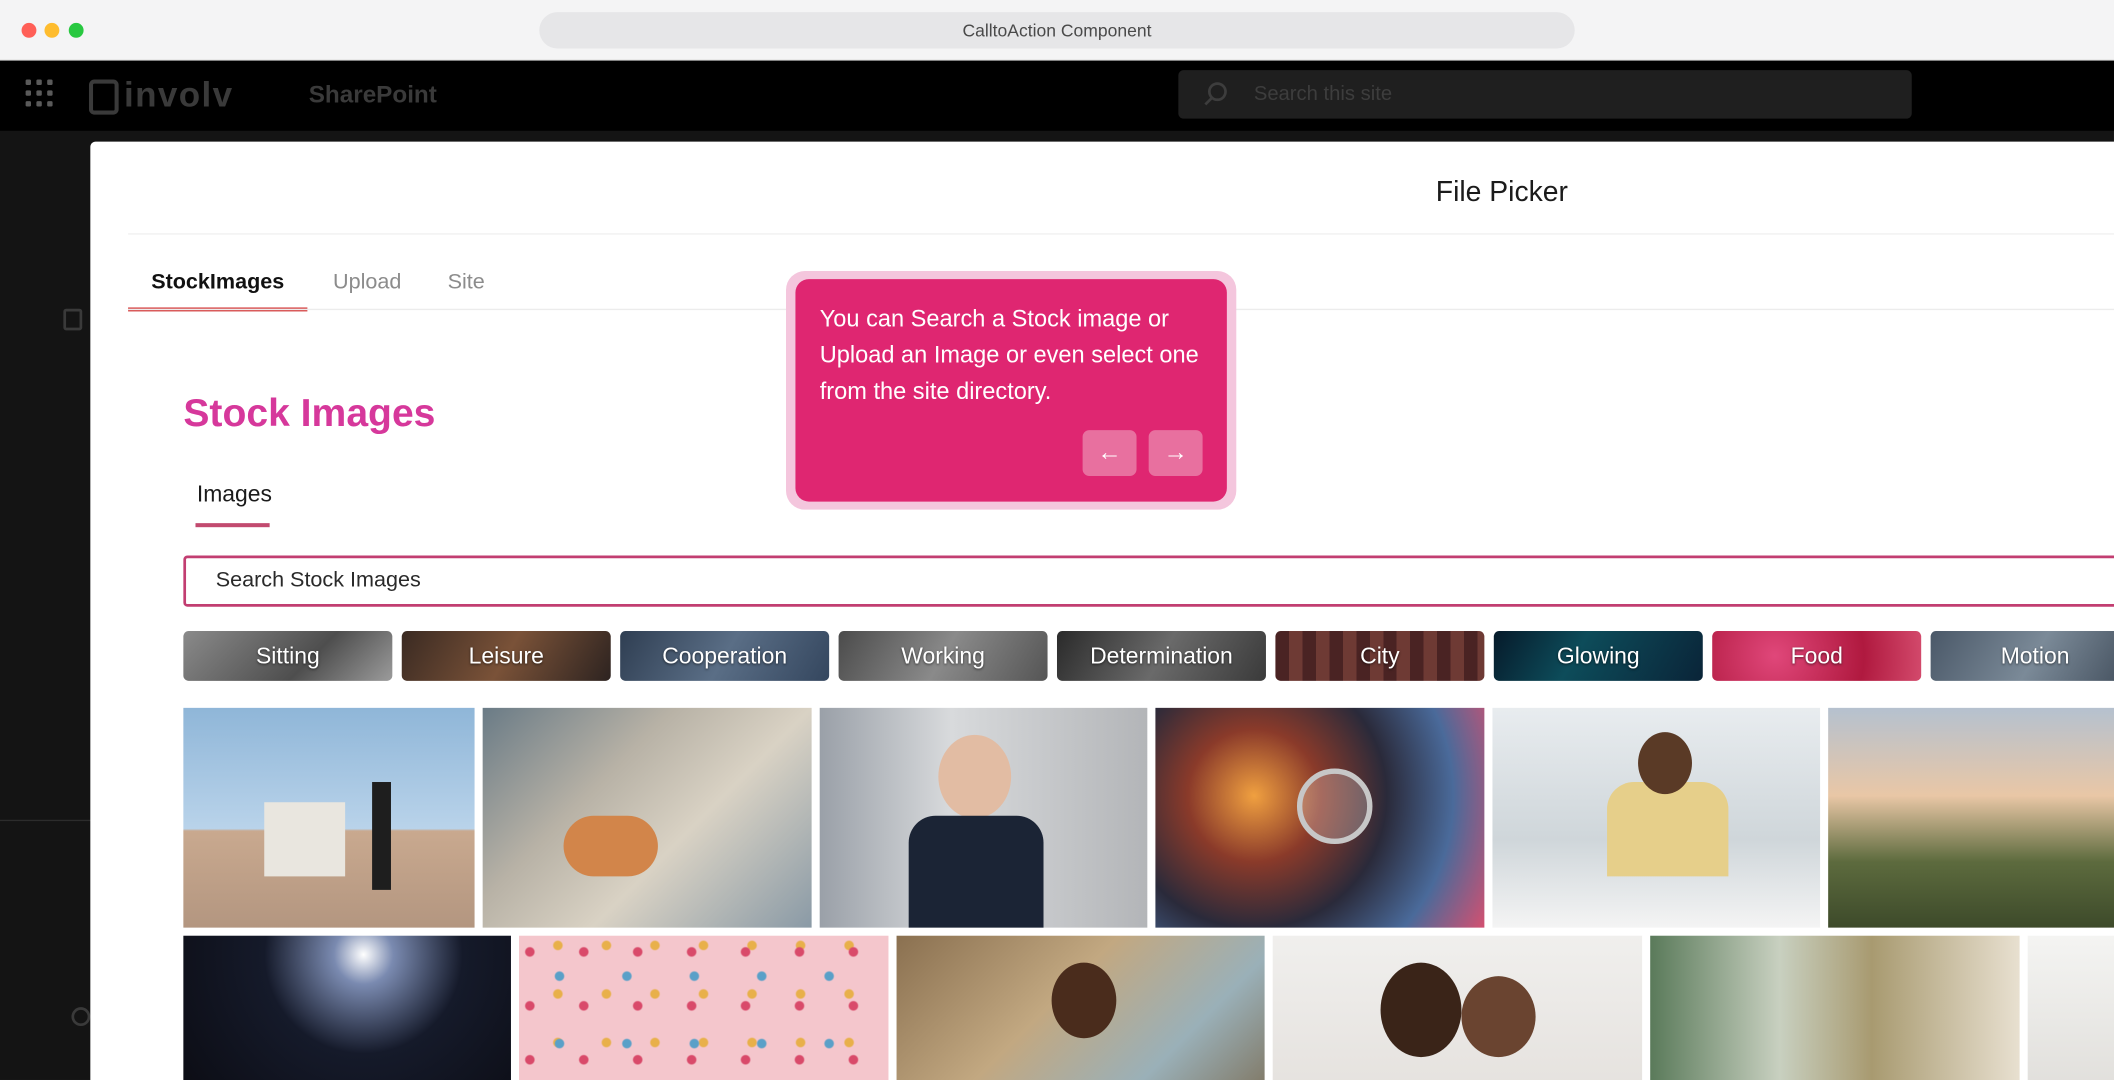 The height and width of the screenshot is (1080, 2114). I want to click on browser-titlebar: CalltoAction Component, so click(1057, 30).